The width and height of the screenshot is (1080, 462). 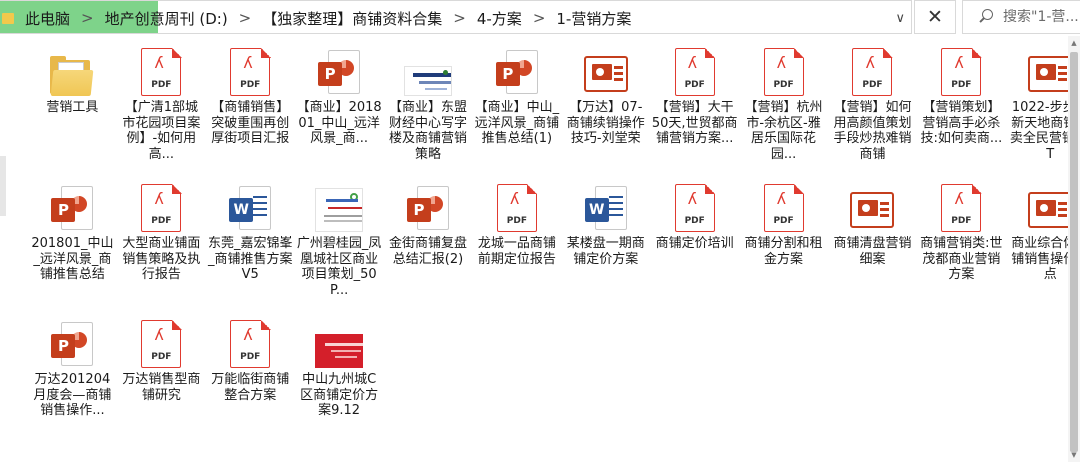 What do you see at coordinates (783, 251) in the screenshot?
I see `file-name: 商铺分割和租金方案` at bounding box center [783, 251].